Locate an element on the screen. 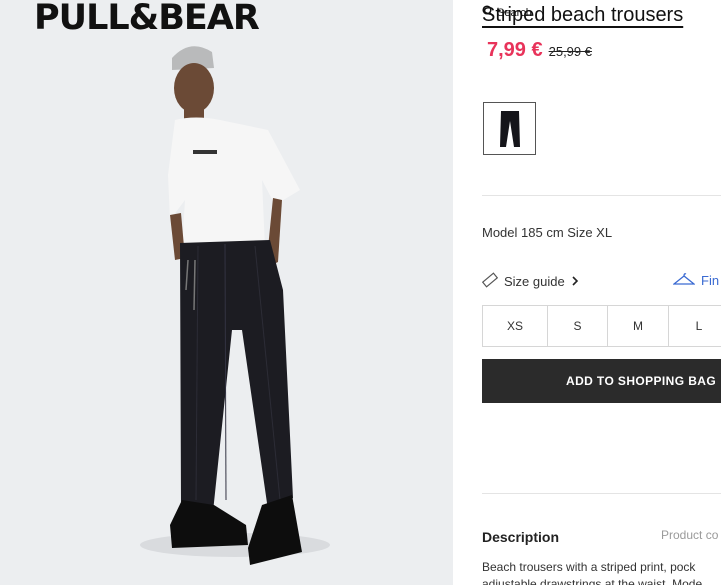  ruler-icon is located at coordinates (490, 281).